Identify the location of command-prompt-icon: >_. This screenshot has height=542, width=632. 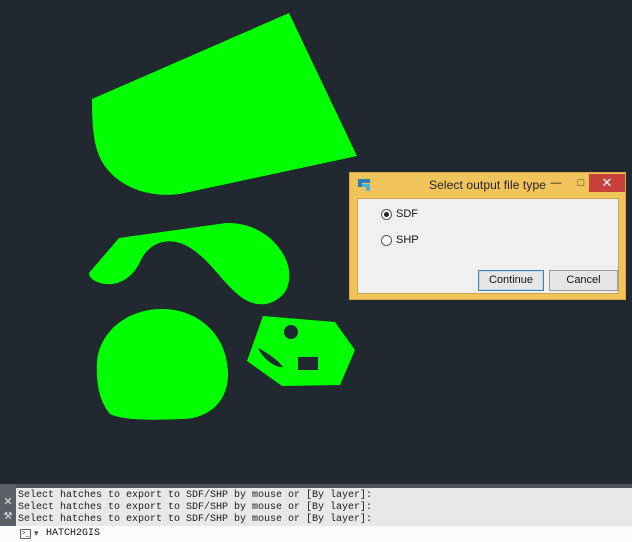
(25, 534).